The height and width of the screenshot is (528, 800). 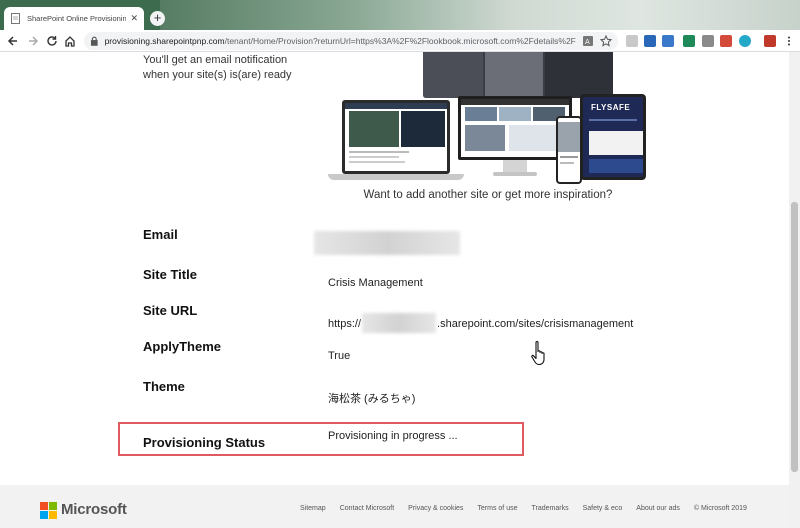 I want to click on microsoft-logo-icon, so click(x=48, y=510).